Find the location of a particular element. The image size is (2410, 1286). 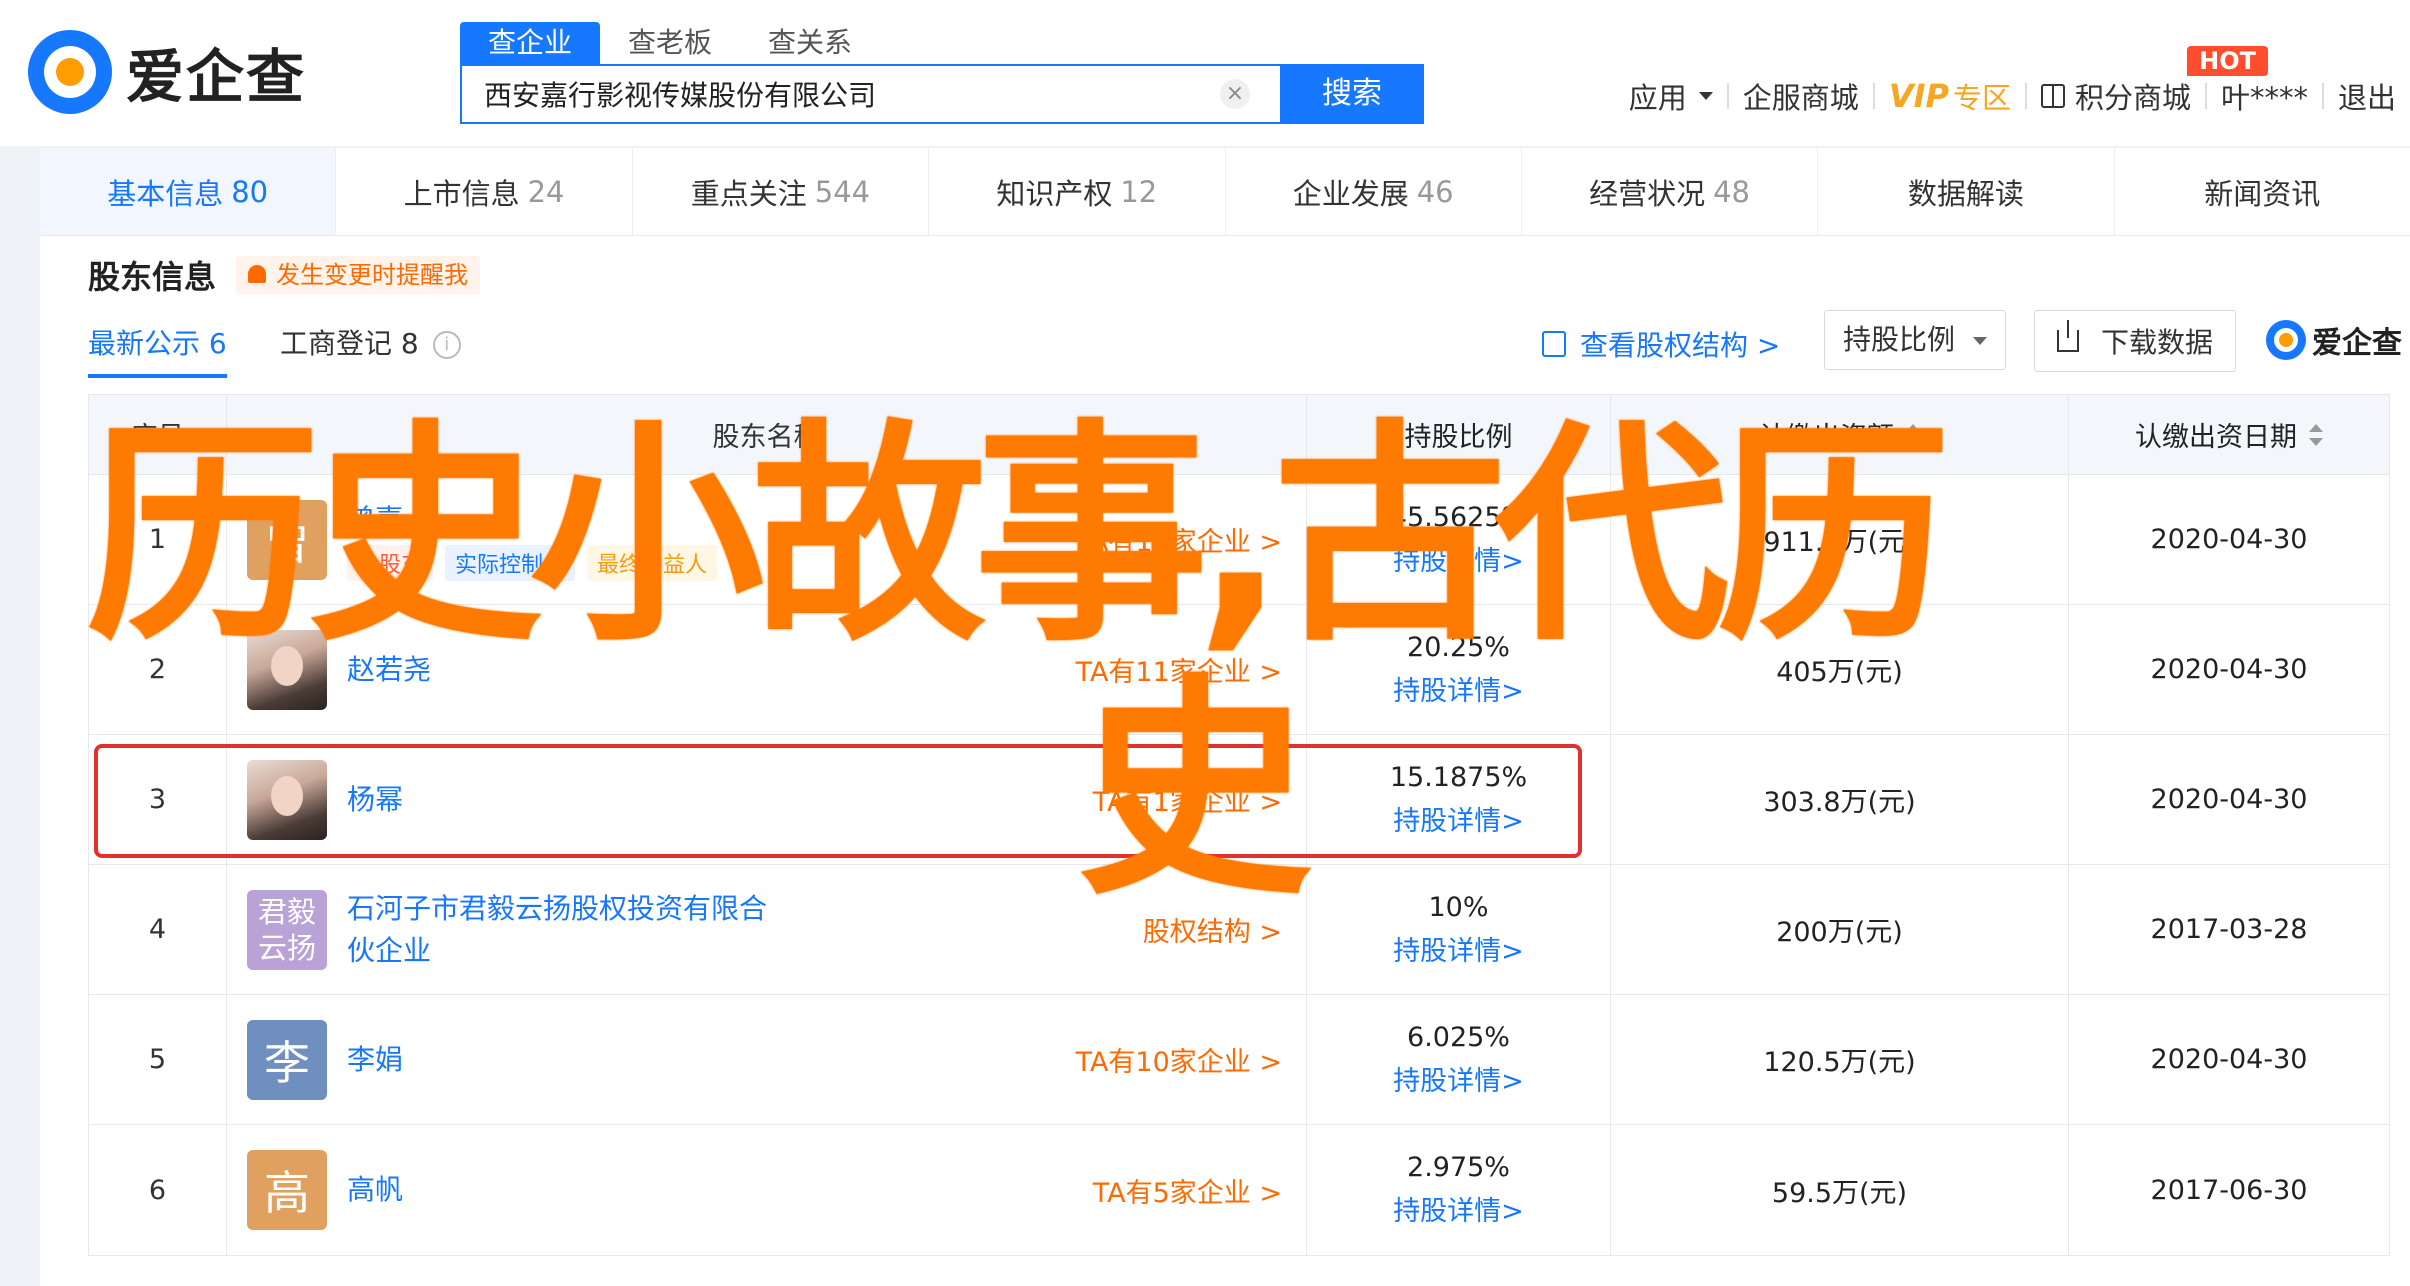

ratio-value: 10% is located at coordinates (1458, 907).